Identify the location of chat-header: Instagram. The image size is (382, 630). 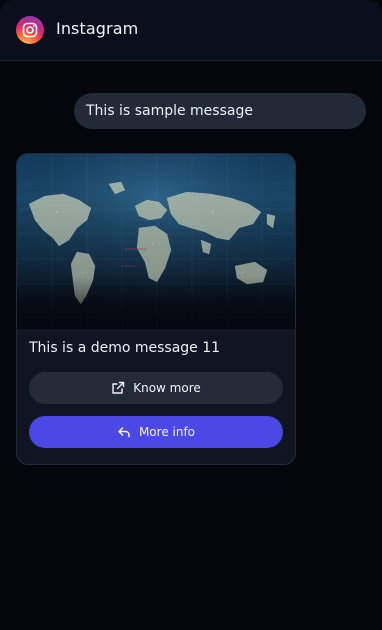
(191, 30).